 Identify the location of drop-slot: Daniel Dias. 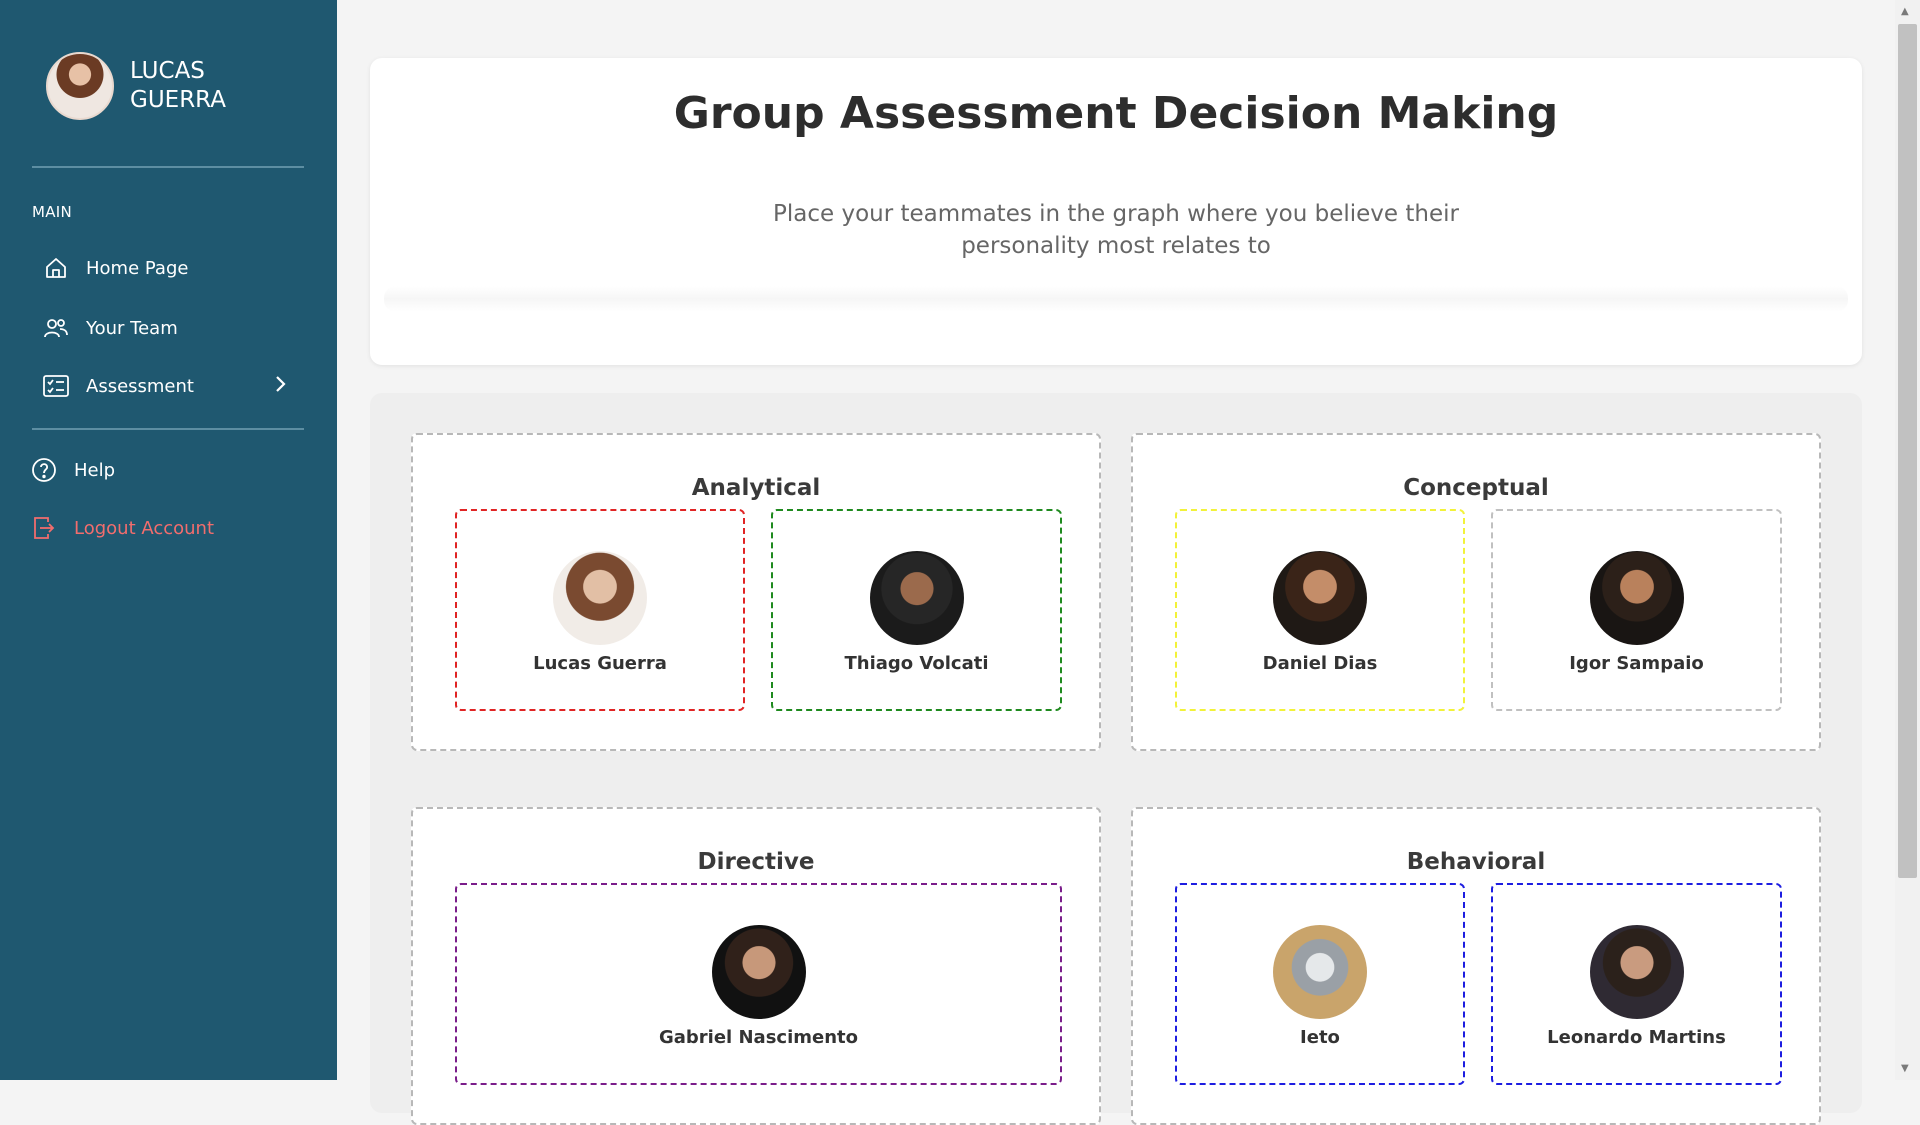
(1320, 610).